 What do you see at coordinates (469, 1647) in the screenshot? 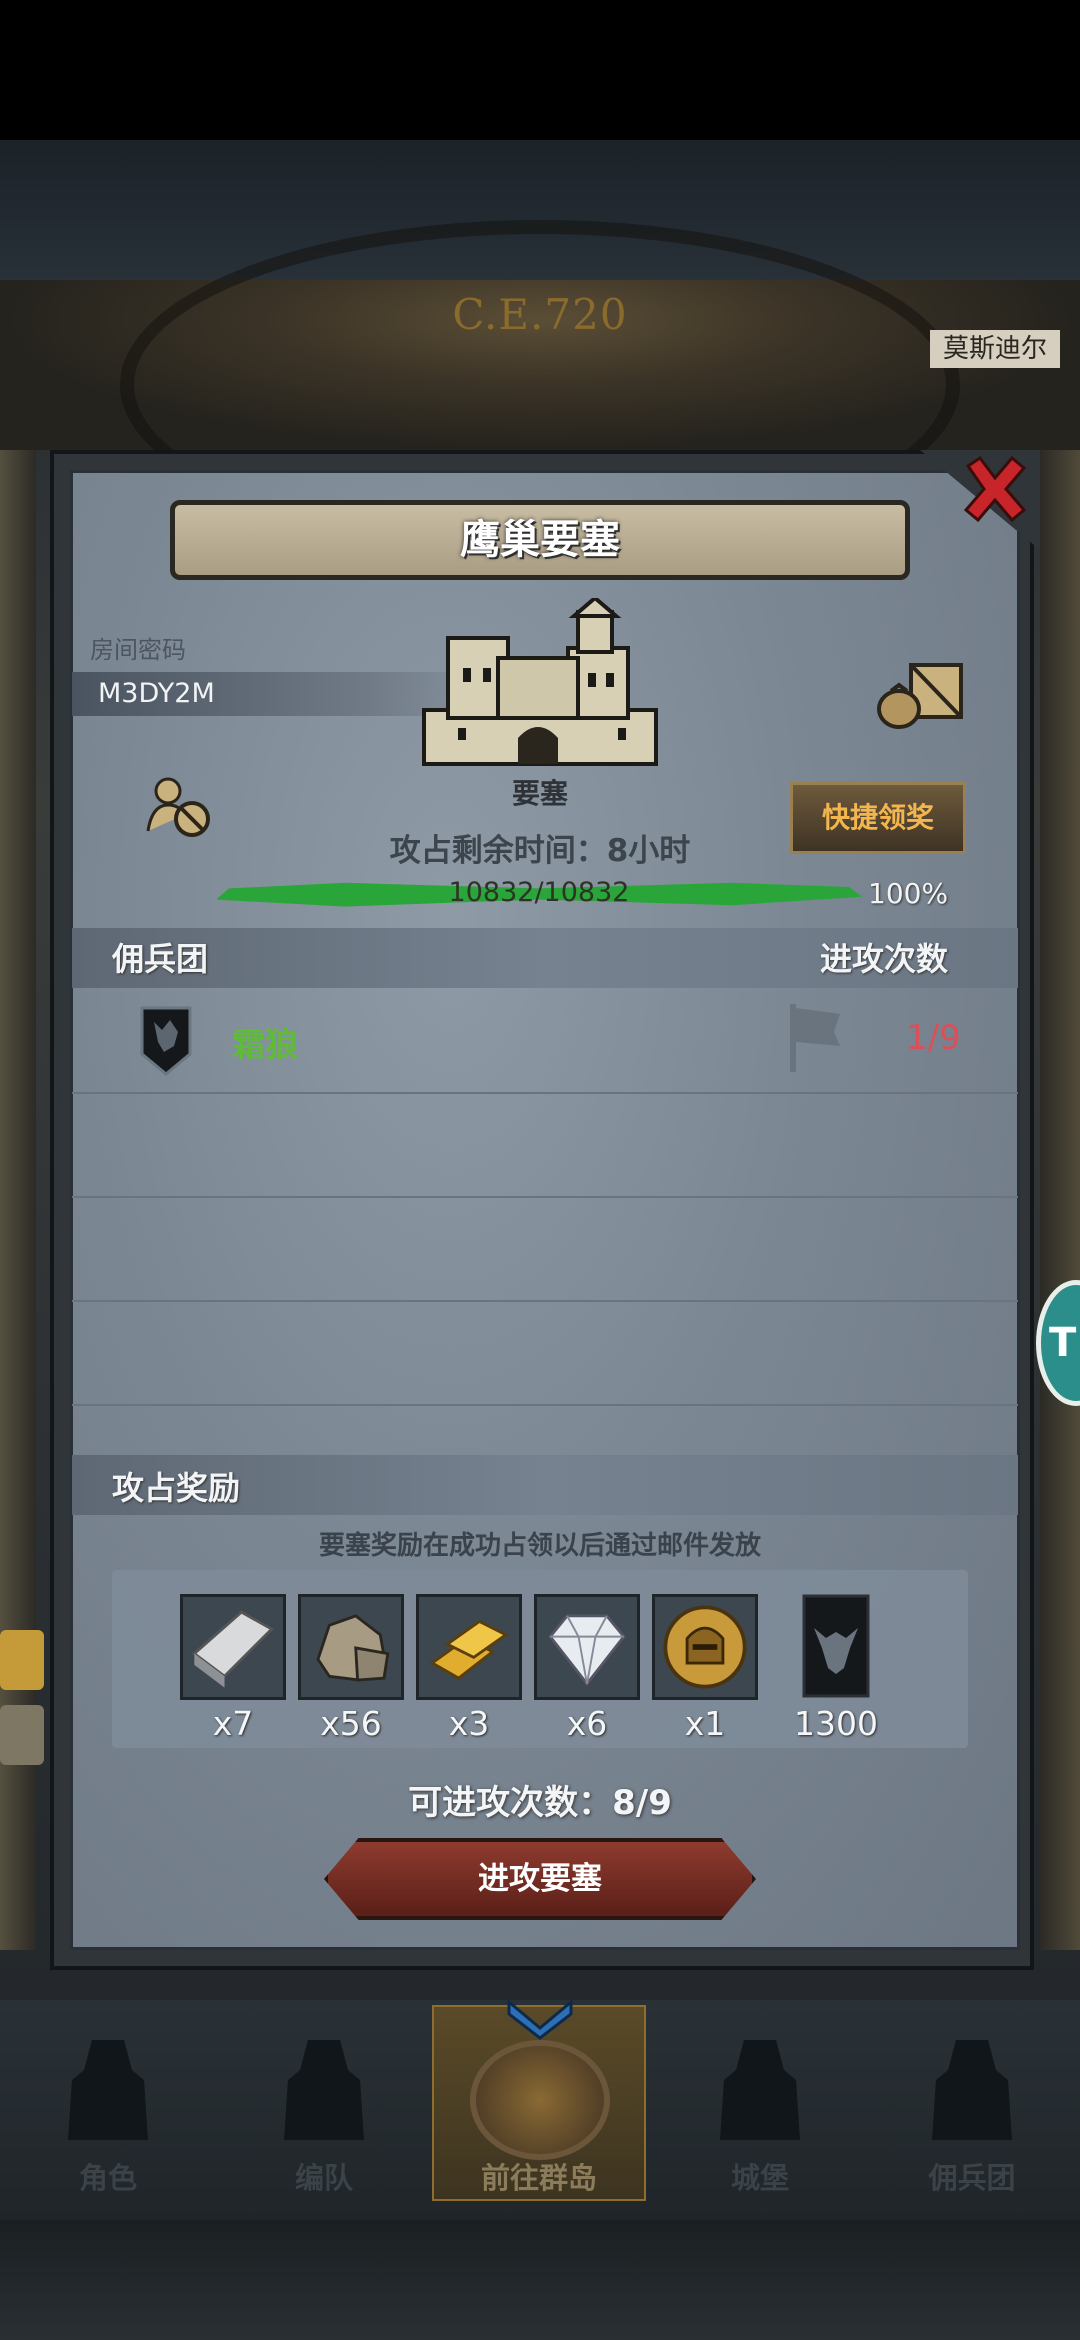
I see `gold-bars-icon` at bounding box center [469, 1647].